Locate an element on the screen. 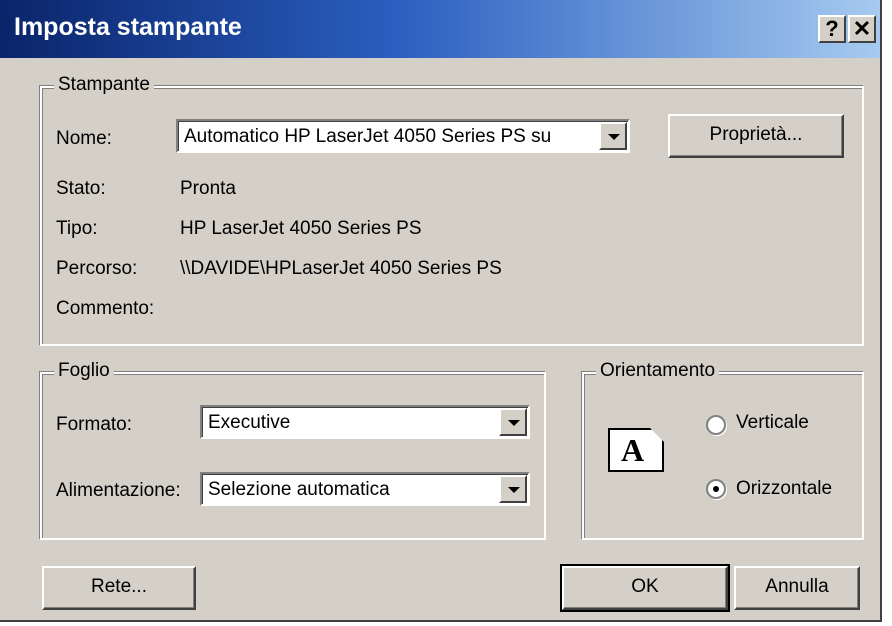 The height and width of the screenshot is (626, 892). printer-name-dropdown: Automatico HP LaserJet 4050 Series PS su is located at coordinates (403, 136).